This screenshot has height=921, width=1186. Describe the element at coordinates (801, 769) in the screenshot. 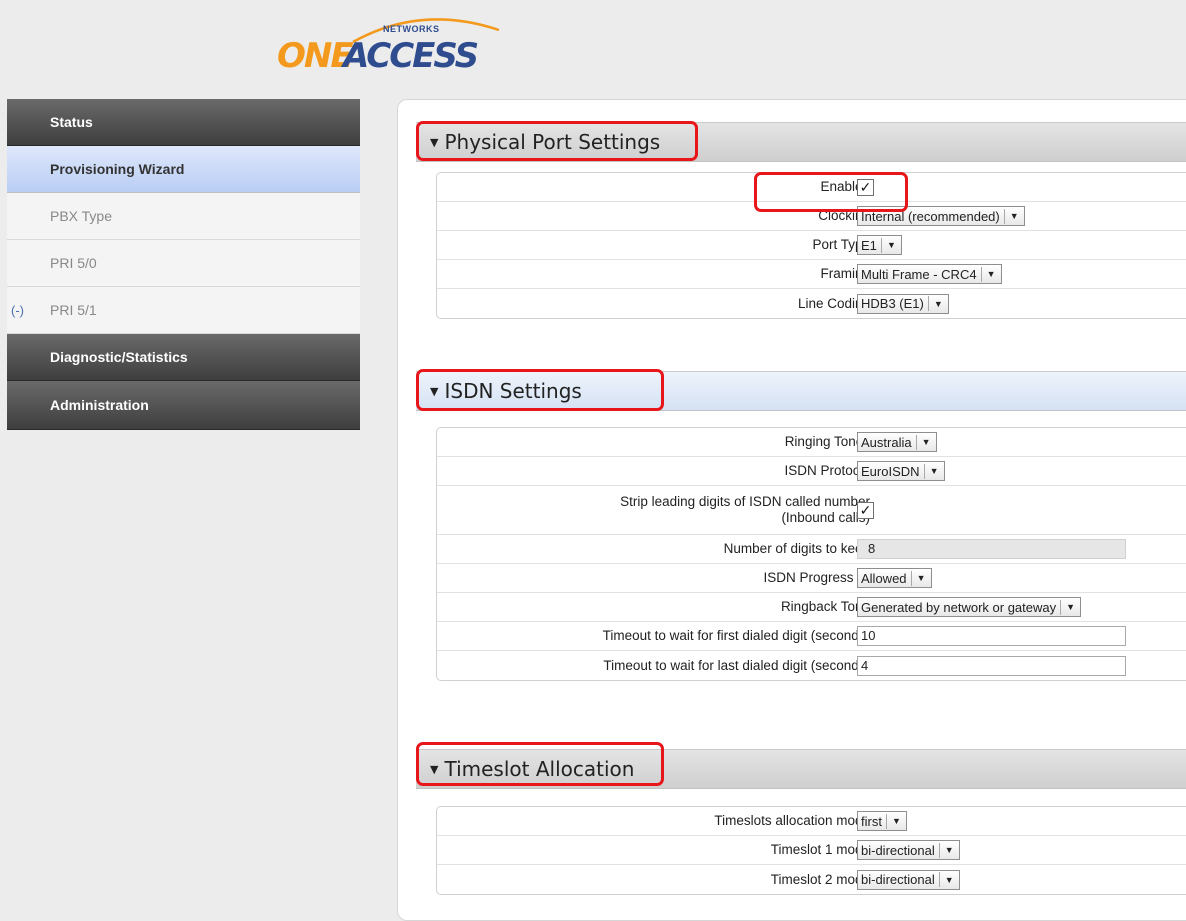

I see `section-timeslot-allocation: ▼ Timeslot Allocation` at that location.